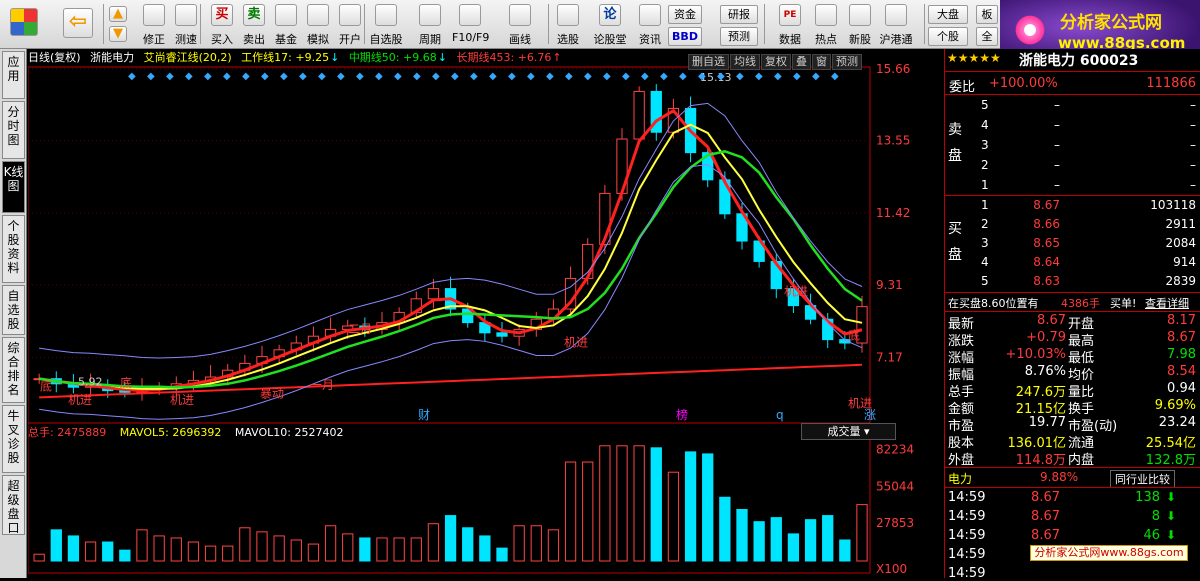 The width and height of the screenshot is (1200, 581). I want to click on forecast-button: 预测, so click(739, 36).